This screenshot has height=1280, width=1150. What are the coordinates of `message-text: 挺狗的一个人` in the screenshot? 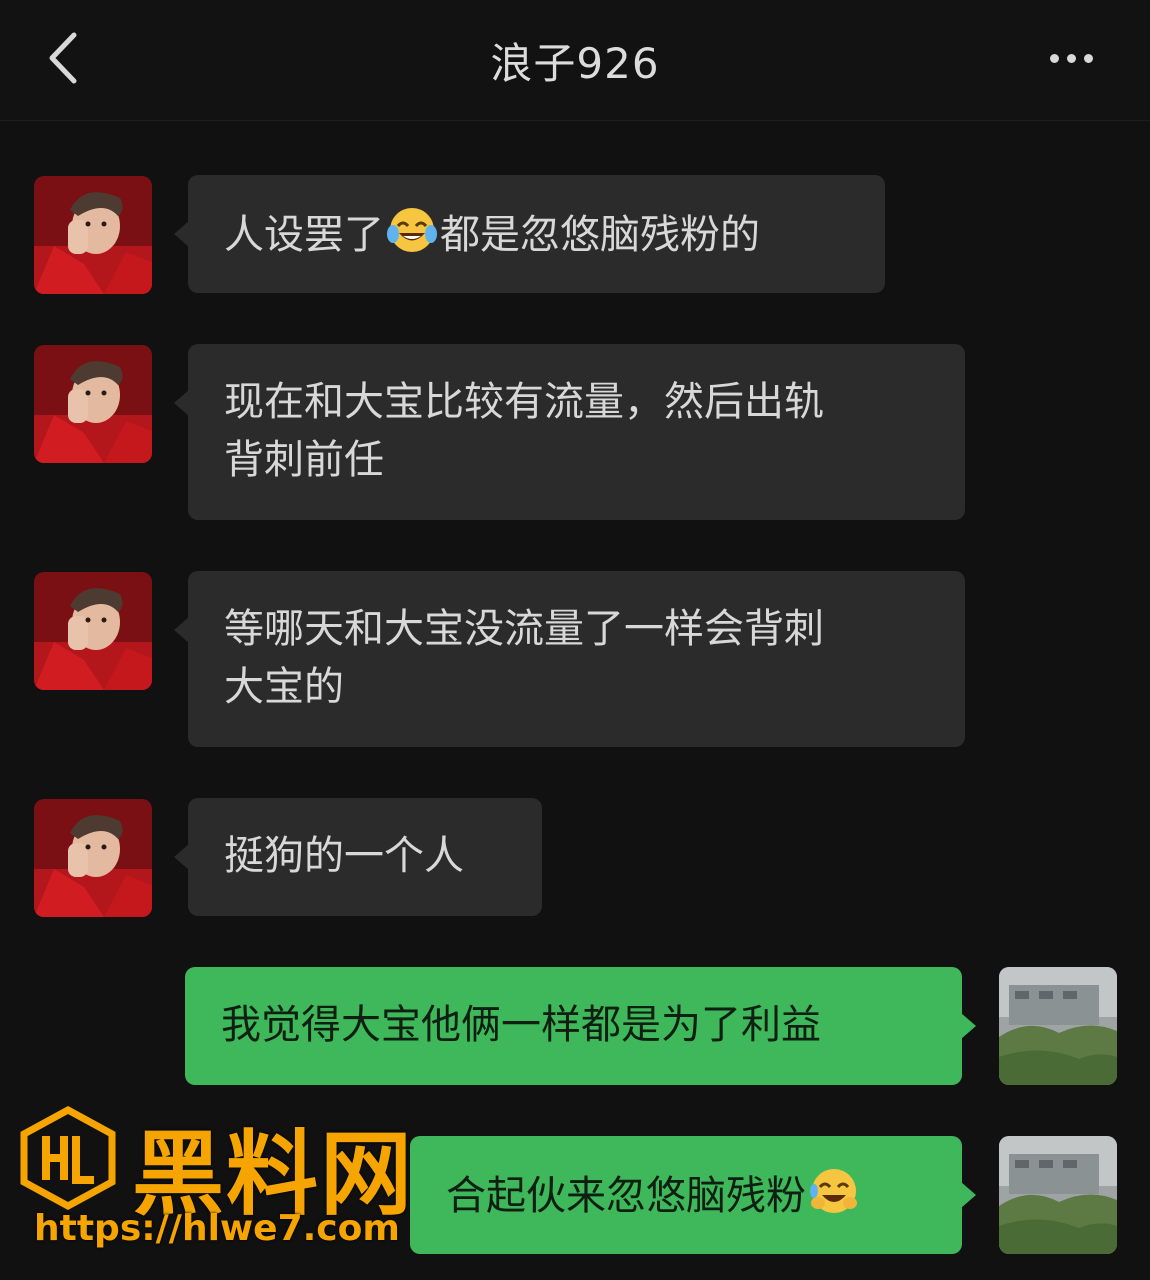 It's located at (344, 856).